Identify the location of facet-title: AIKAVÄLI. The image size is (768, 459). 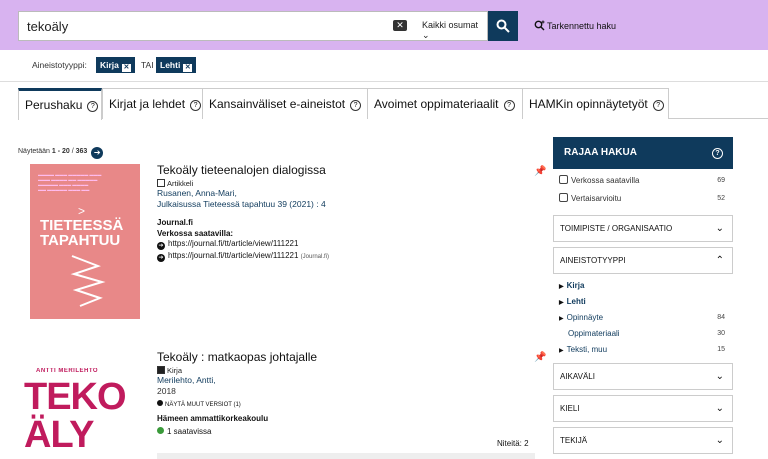
(577, 376).